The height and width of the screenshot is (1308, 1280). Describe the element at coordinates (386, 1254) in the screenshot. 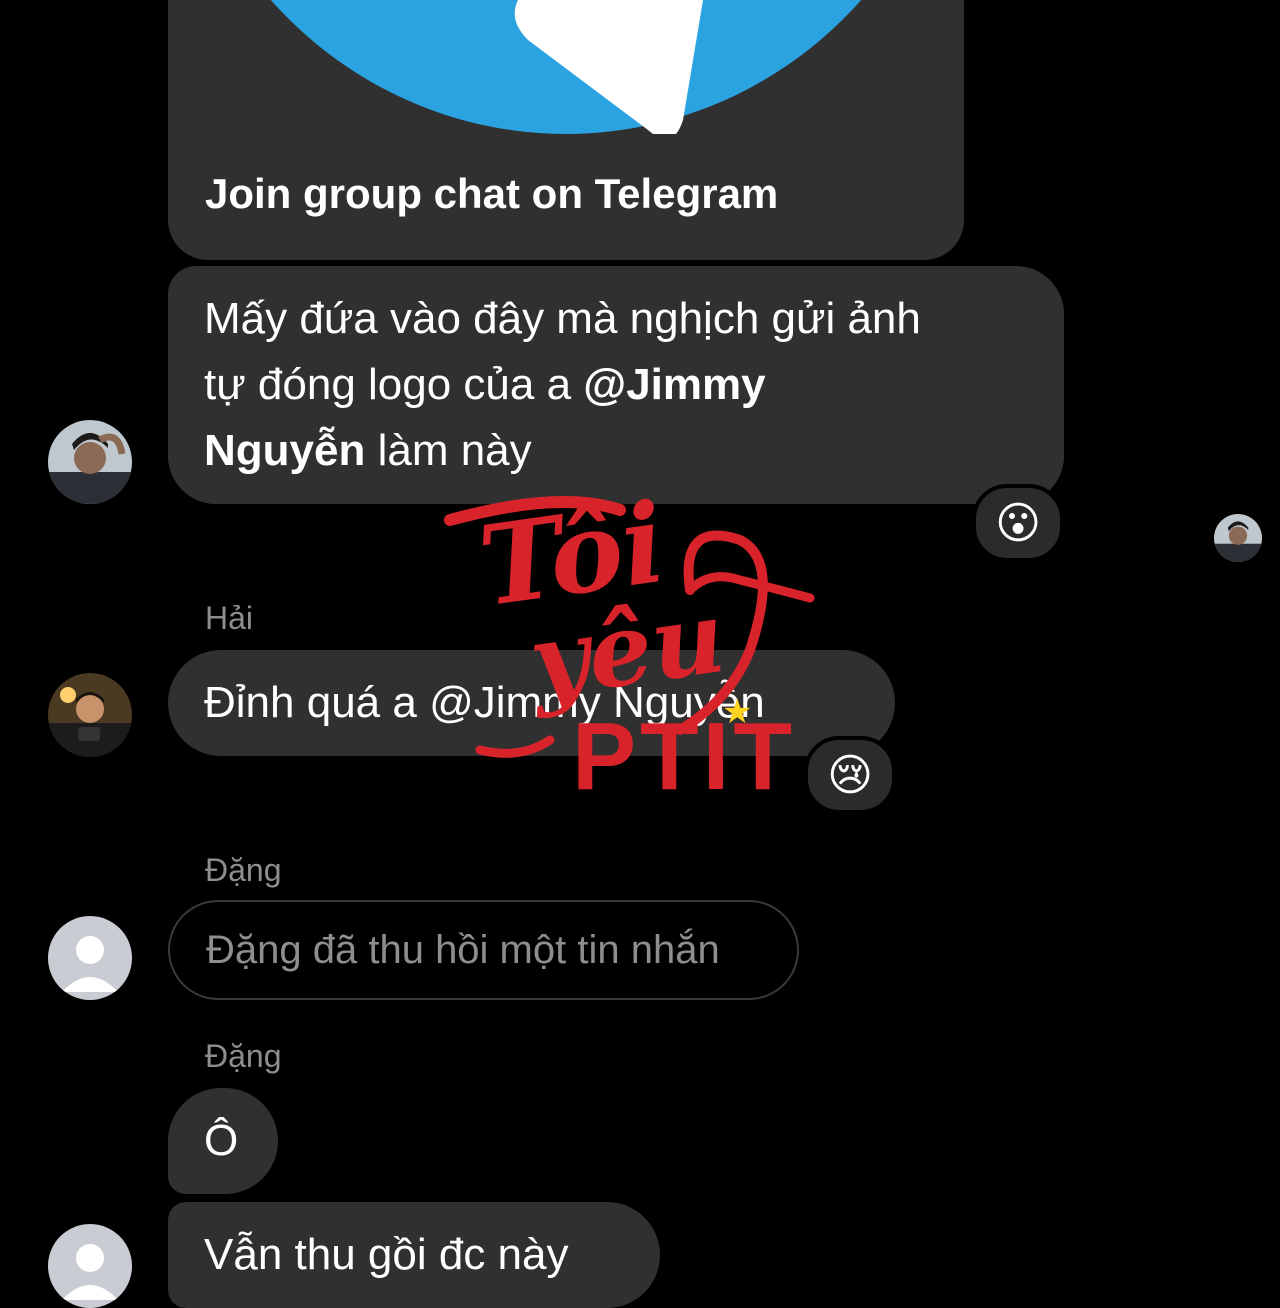

I see `message-text: Vẫn thu gồi đc này` at that location.